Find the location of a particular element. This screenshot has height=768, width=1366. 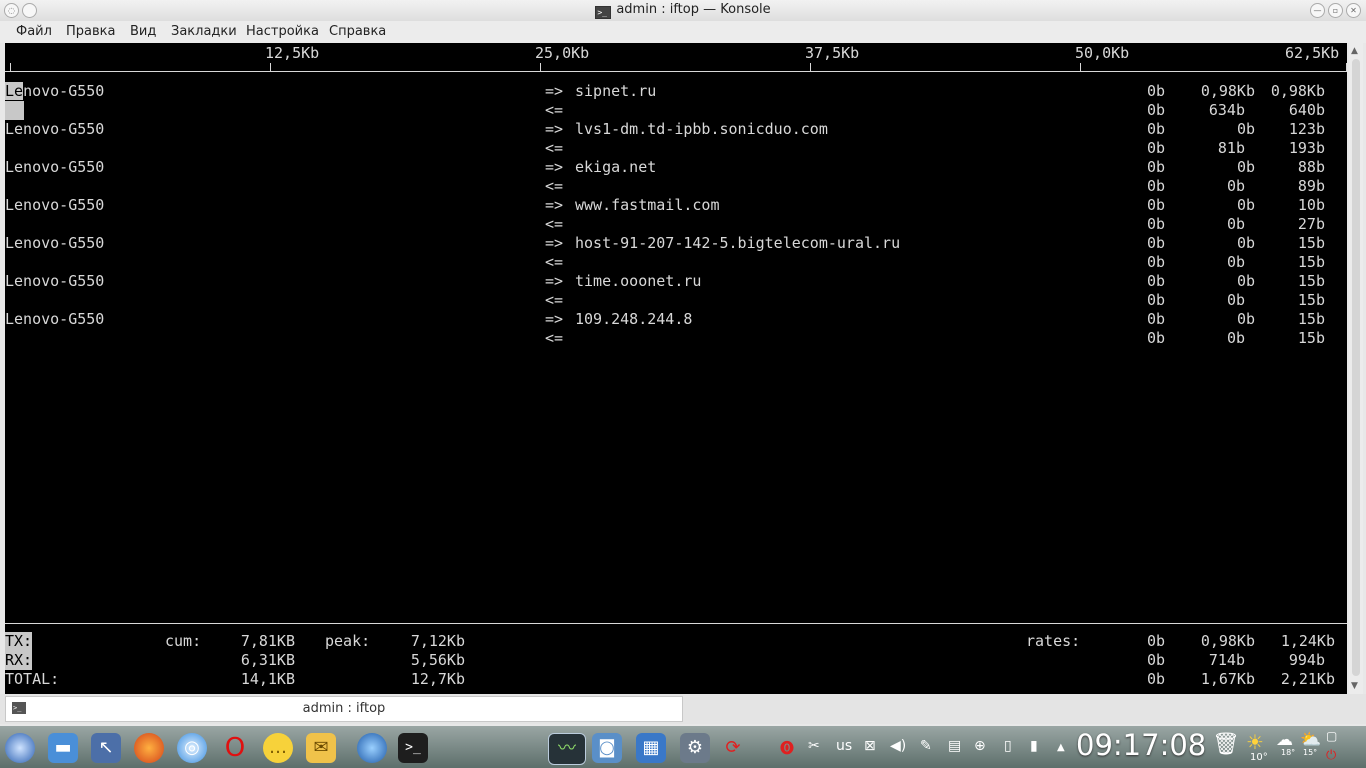

scale-tick is located at coordinates (270, 67).